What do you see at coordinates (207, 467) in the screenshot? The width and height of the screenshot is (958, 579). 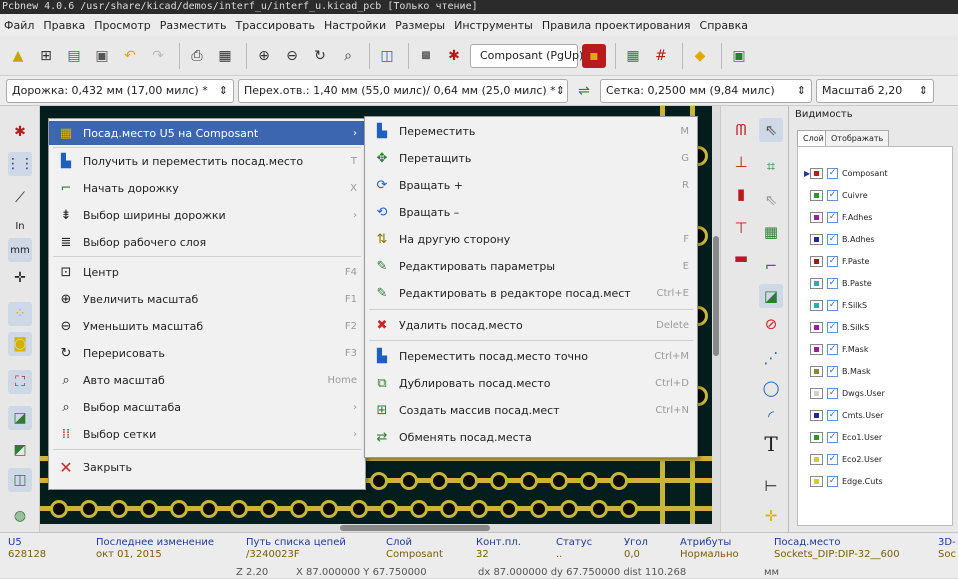 I see `menu-close: ✕ Закрыть` at bounding box center [207, 467].